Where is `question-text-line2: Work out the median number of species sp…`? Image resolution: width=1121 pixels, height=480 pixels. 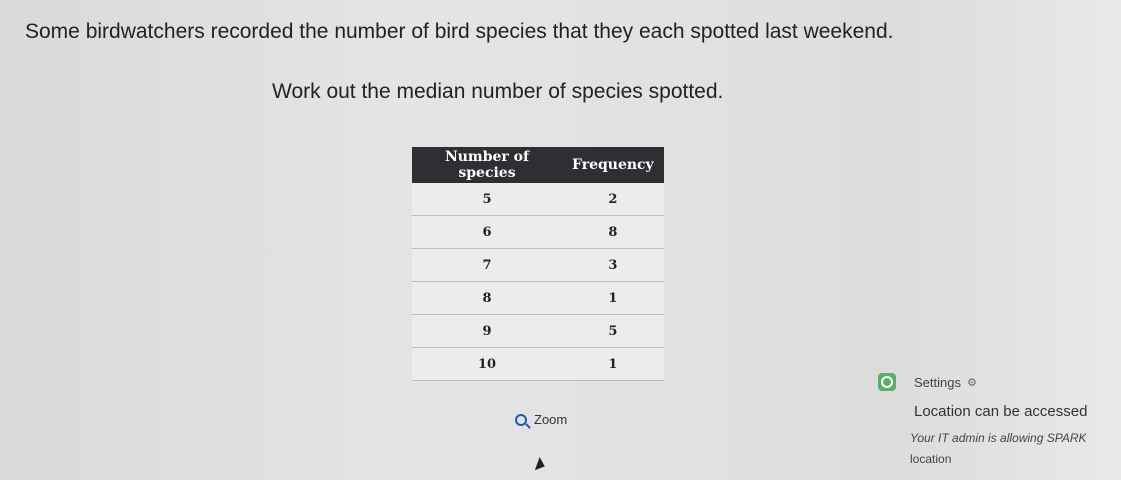 question-text-line2: Work out the median number of species sp… is located at coordinates (498, 91).